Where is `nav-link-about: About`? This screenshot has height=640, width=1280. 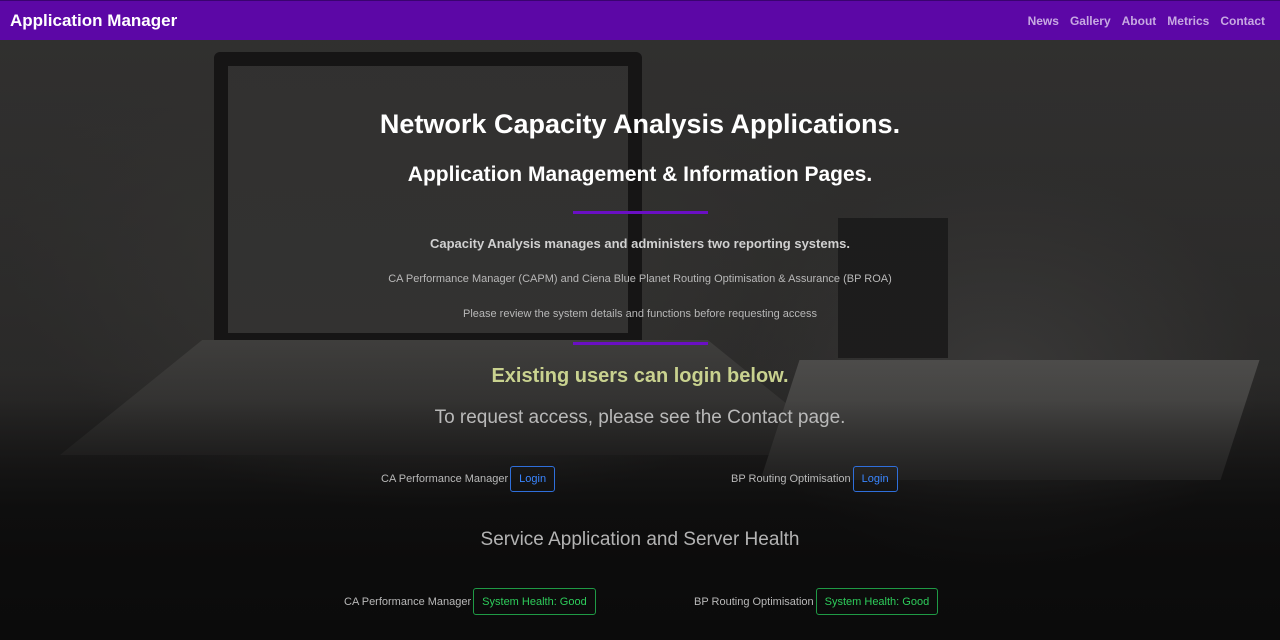 nav-link-about: About is located at coordinates (1139, 21).